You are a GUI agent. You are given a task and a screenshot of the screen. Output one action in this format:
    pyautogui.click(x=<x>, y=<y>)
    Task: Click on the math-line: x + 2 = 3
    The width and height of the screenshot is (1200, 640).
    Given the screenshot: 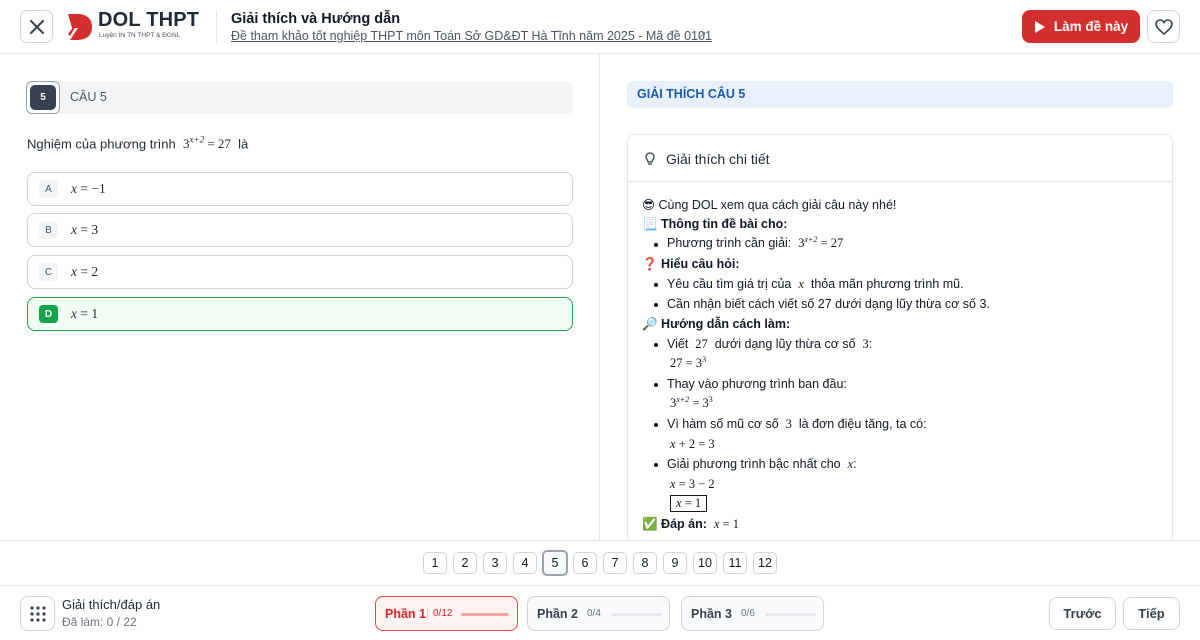 What is the action you would take?
    pyautogui.click(x=692, y=444)
    